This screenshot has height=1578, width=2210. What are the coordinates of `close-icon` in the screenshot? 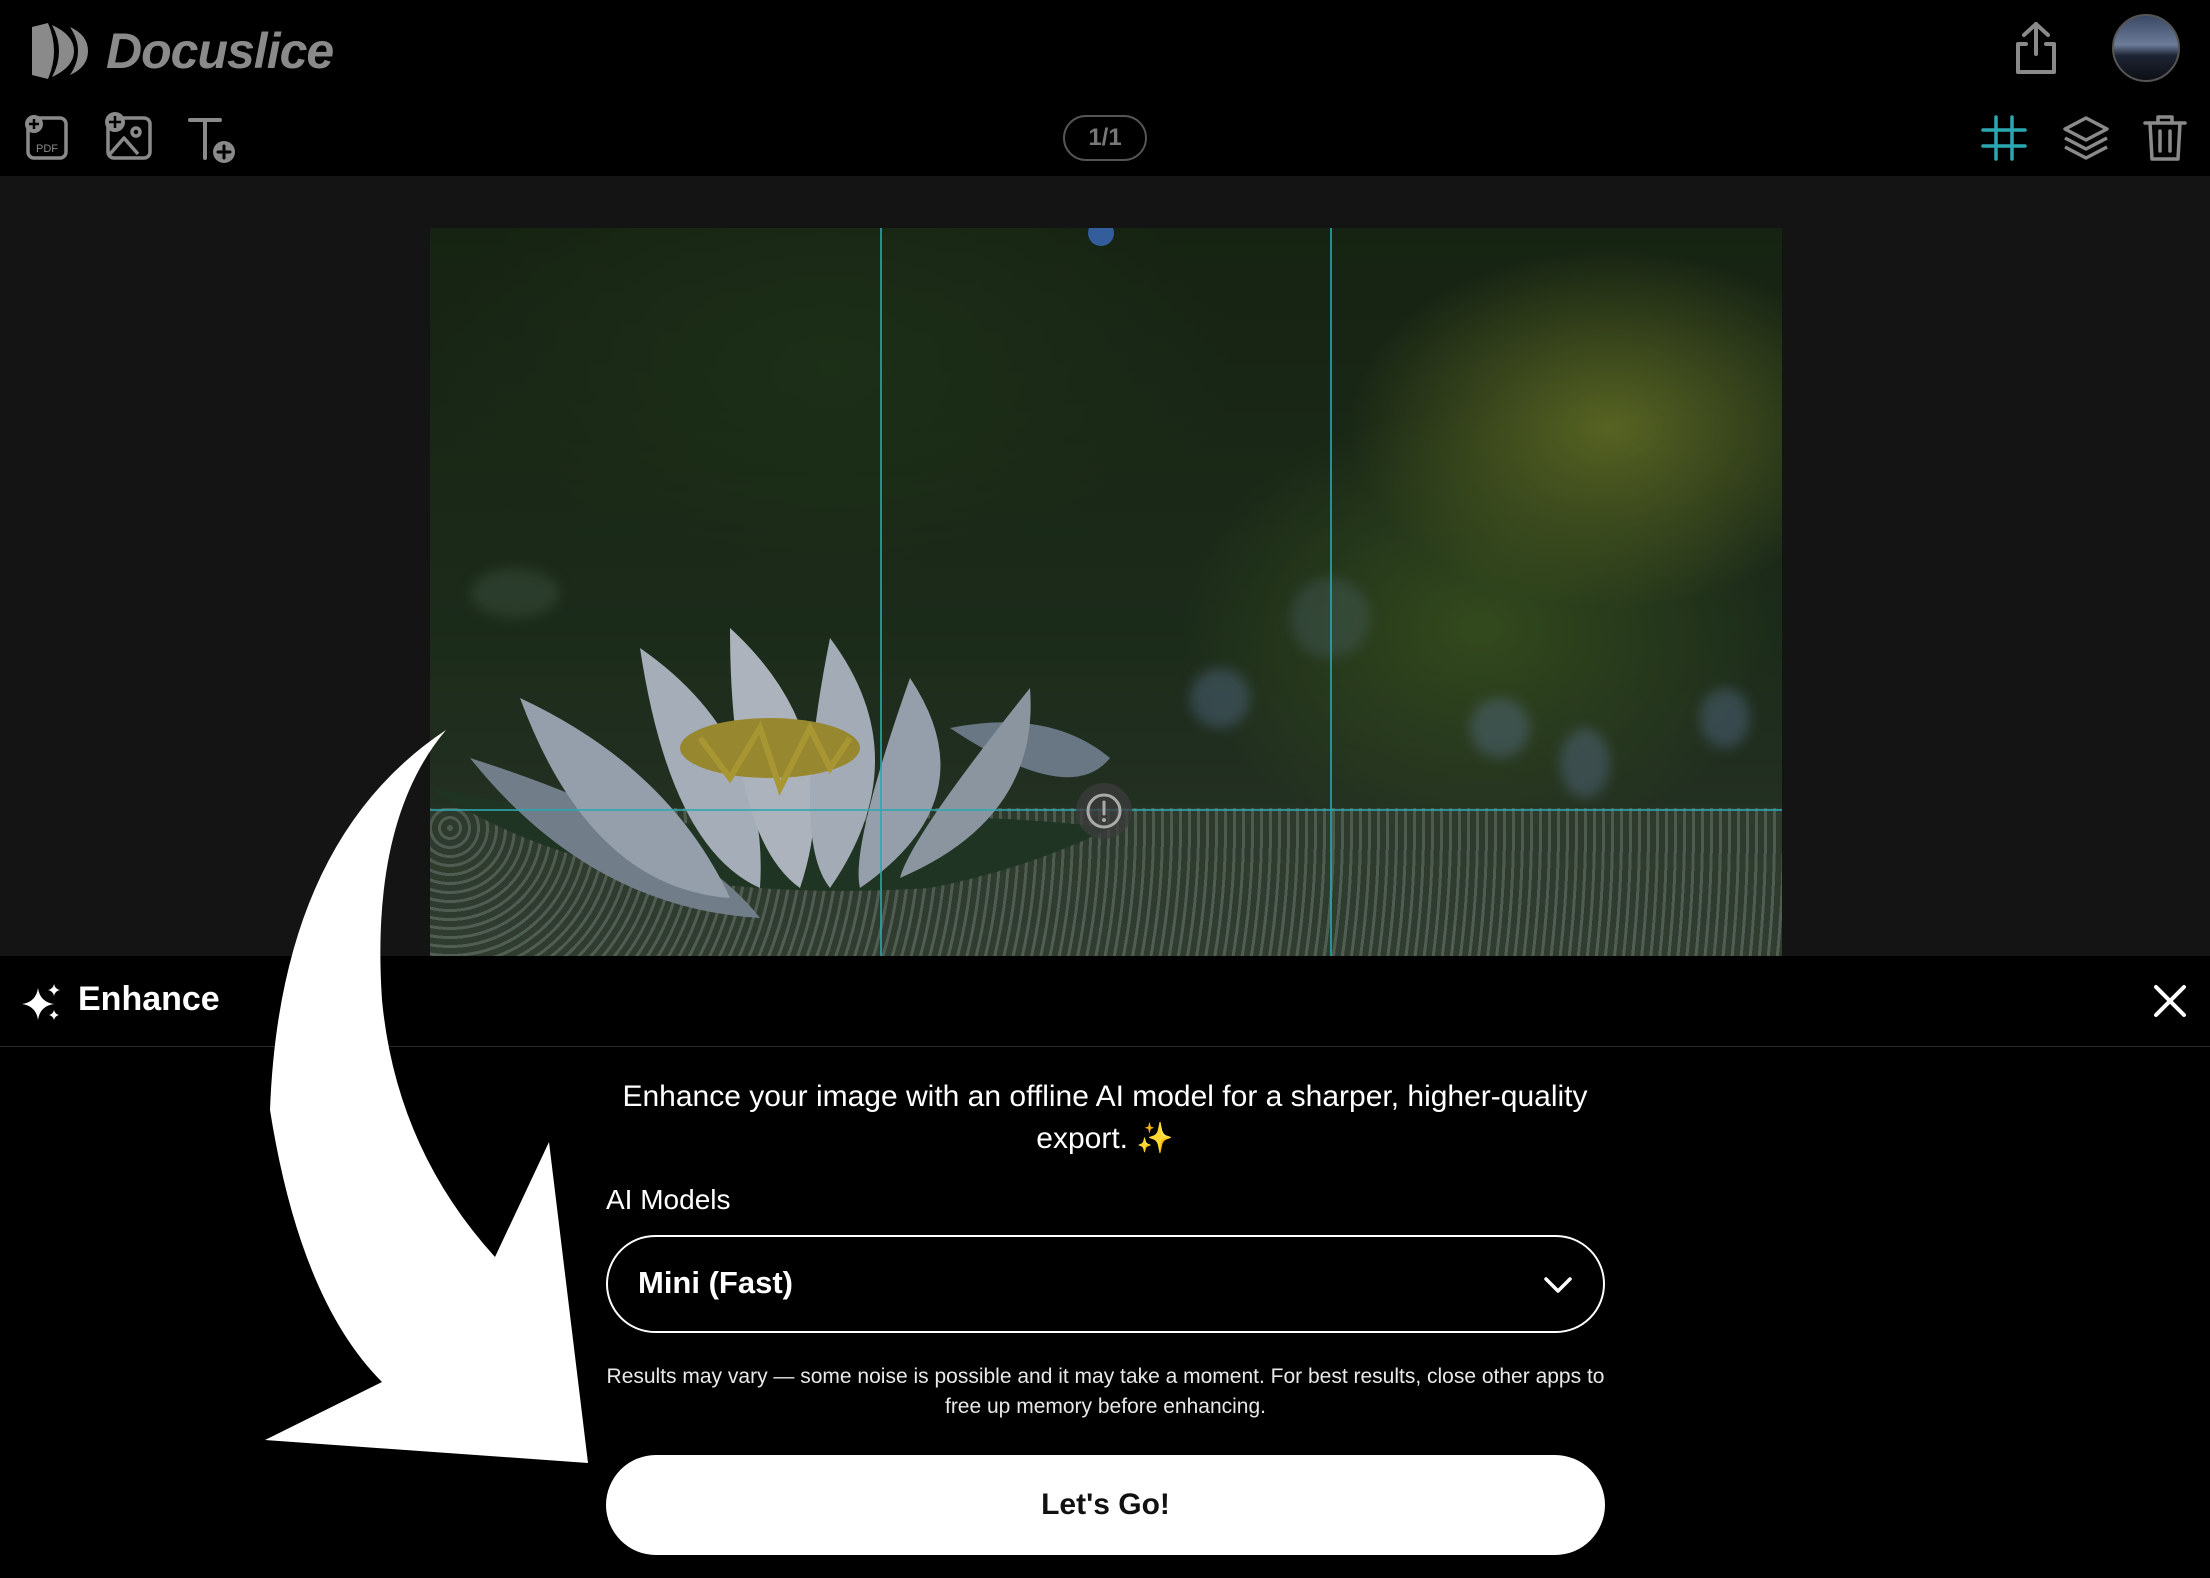 It's located at (2170, 1001).